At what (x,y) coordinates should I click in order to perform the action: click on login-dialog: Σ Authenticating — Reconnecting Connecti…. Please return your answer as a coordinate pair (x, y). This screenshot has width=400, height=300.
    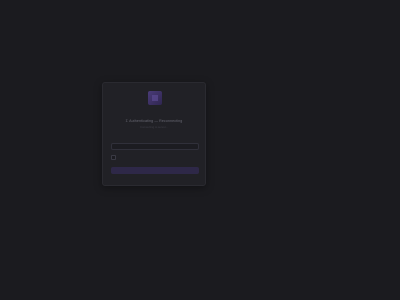
    Looking at the image, I should click on (154, 134).